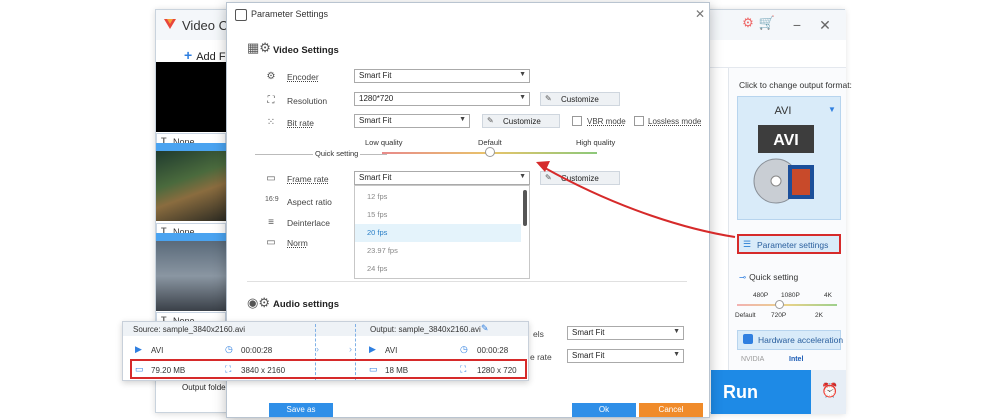  I want to click on parameter-settings-button: ☰ Parameter settings, so click(789, 244).